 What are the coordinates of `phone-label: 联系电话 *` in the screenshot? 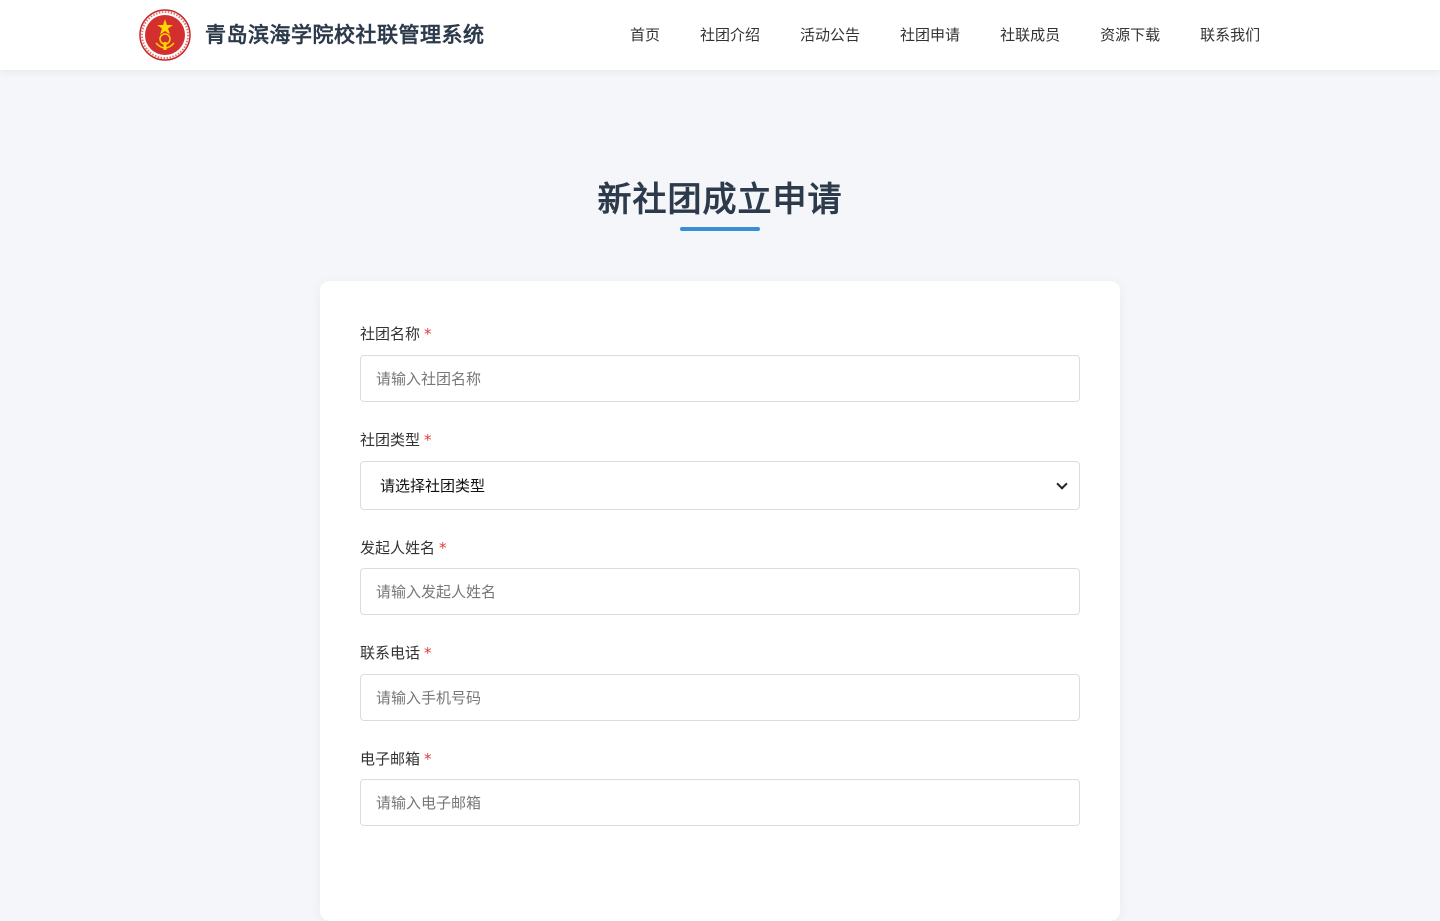 It's located at (396, 653).